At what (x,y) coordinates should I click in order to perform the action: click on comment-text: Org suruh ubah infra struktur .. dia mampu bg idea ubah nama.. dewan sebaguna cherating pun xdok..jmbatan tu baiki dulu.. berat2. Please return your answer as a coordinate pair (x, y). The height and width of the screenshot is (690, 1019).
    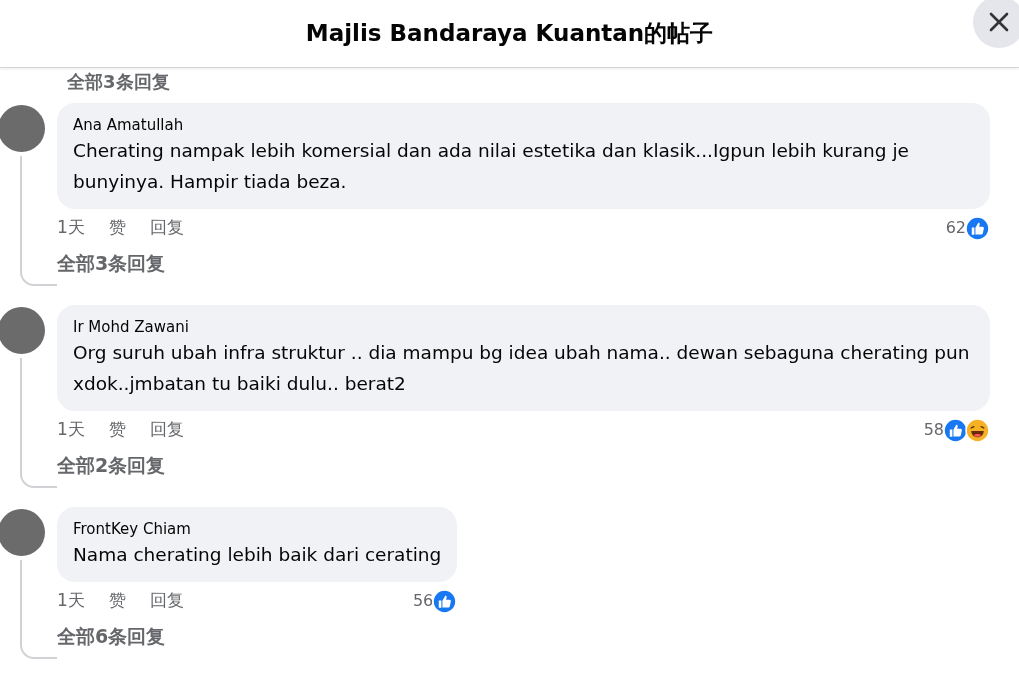
    Looking at the image, I should click on (522, 368).